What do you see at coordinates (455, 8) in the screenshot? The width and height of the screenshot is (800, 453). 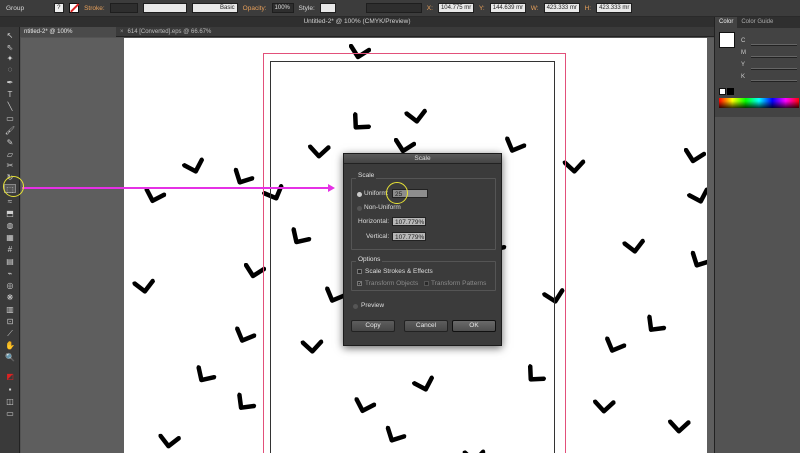 I see `x-field: 104.775 mr` at bounding box center [455, 8].